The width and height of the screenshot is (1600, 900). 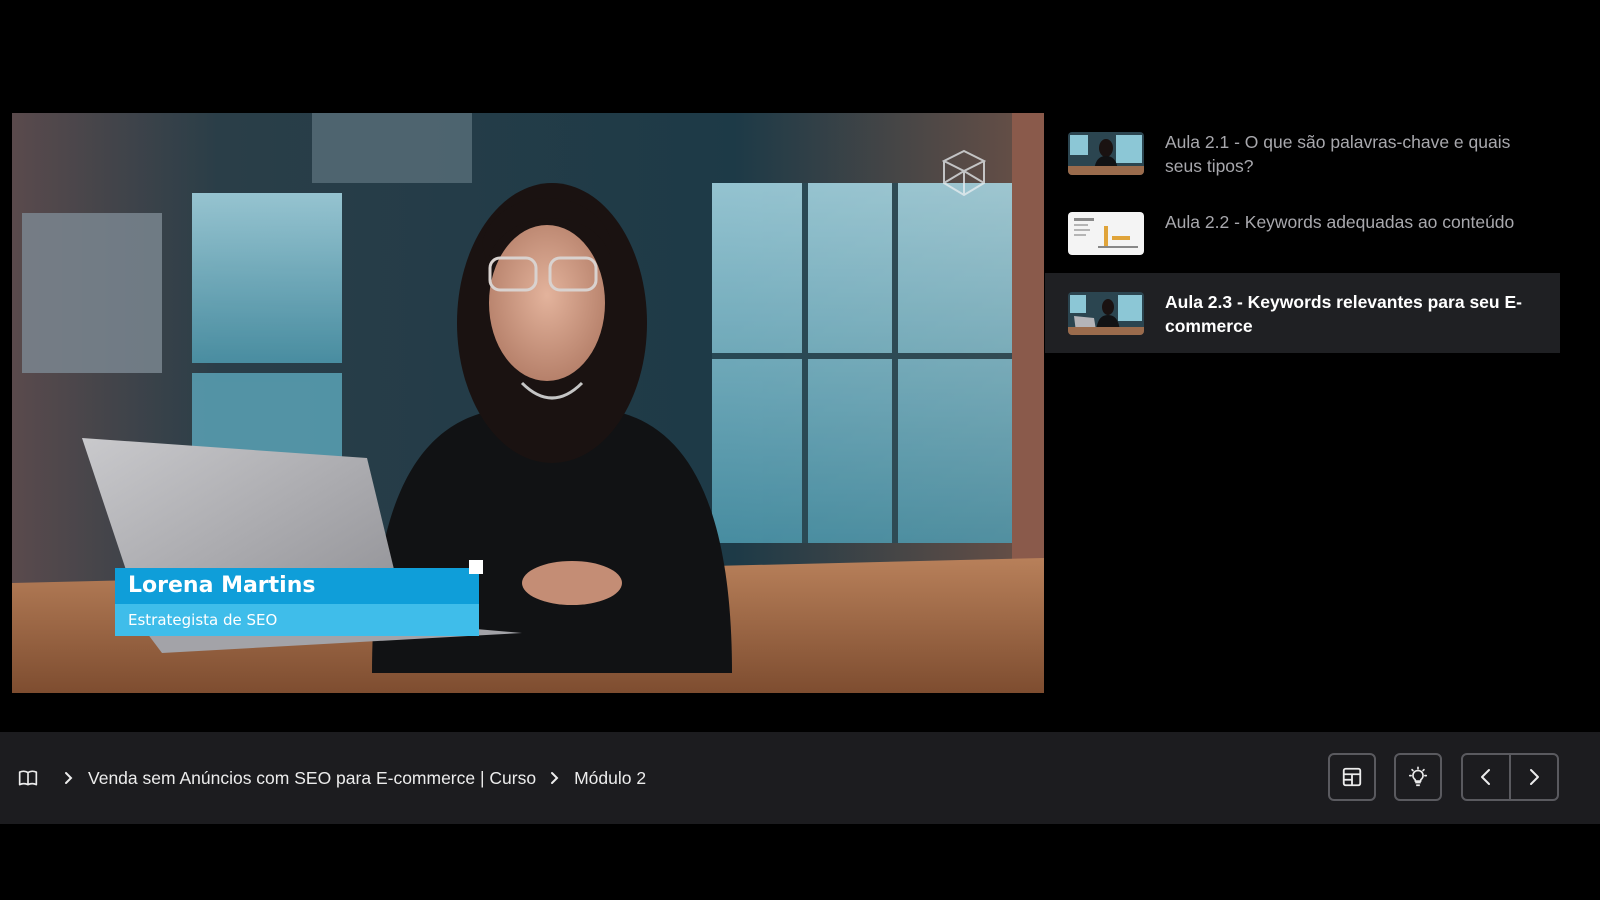 I want to click on presenter-lower-third: Lorena Martins Estrategista de SEO, so click(x=299, y=598).